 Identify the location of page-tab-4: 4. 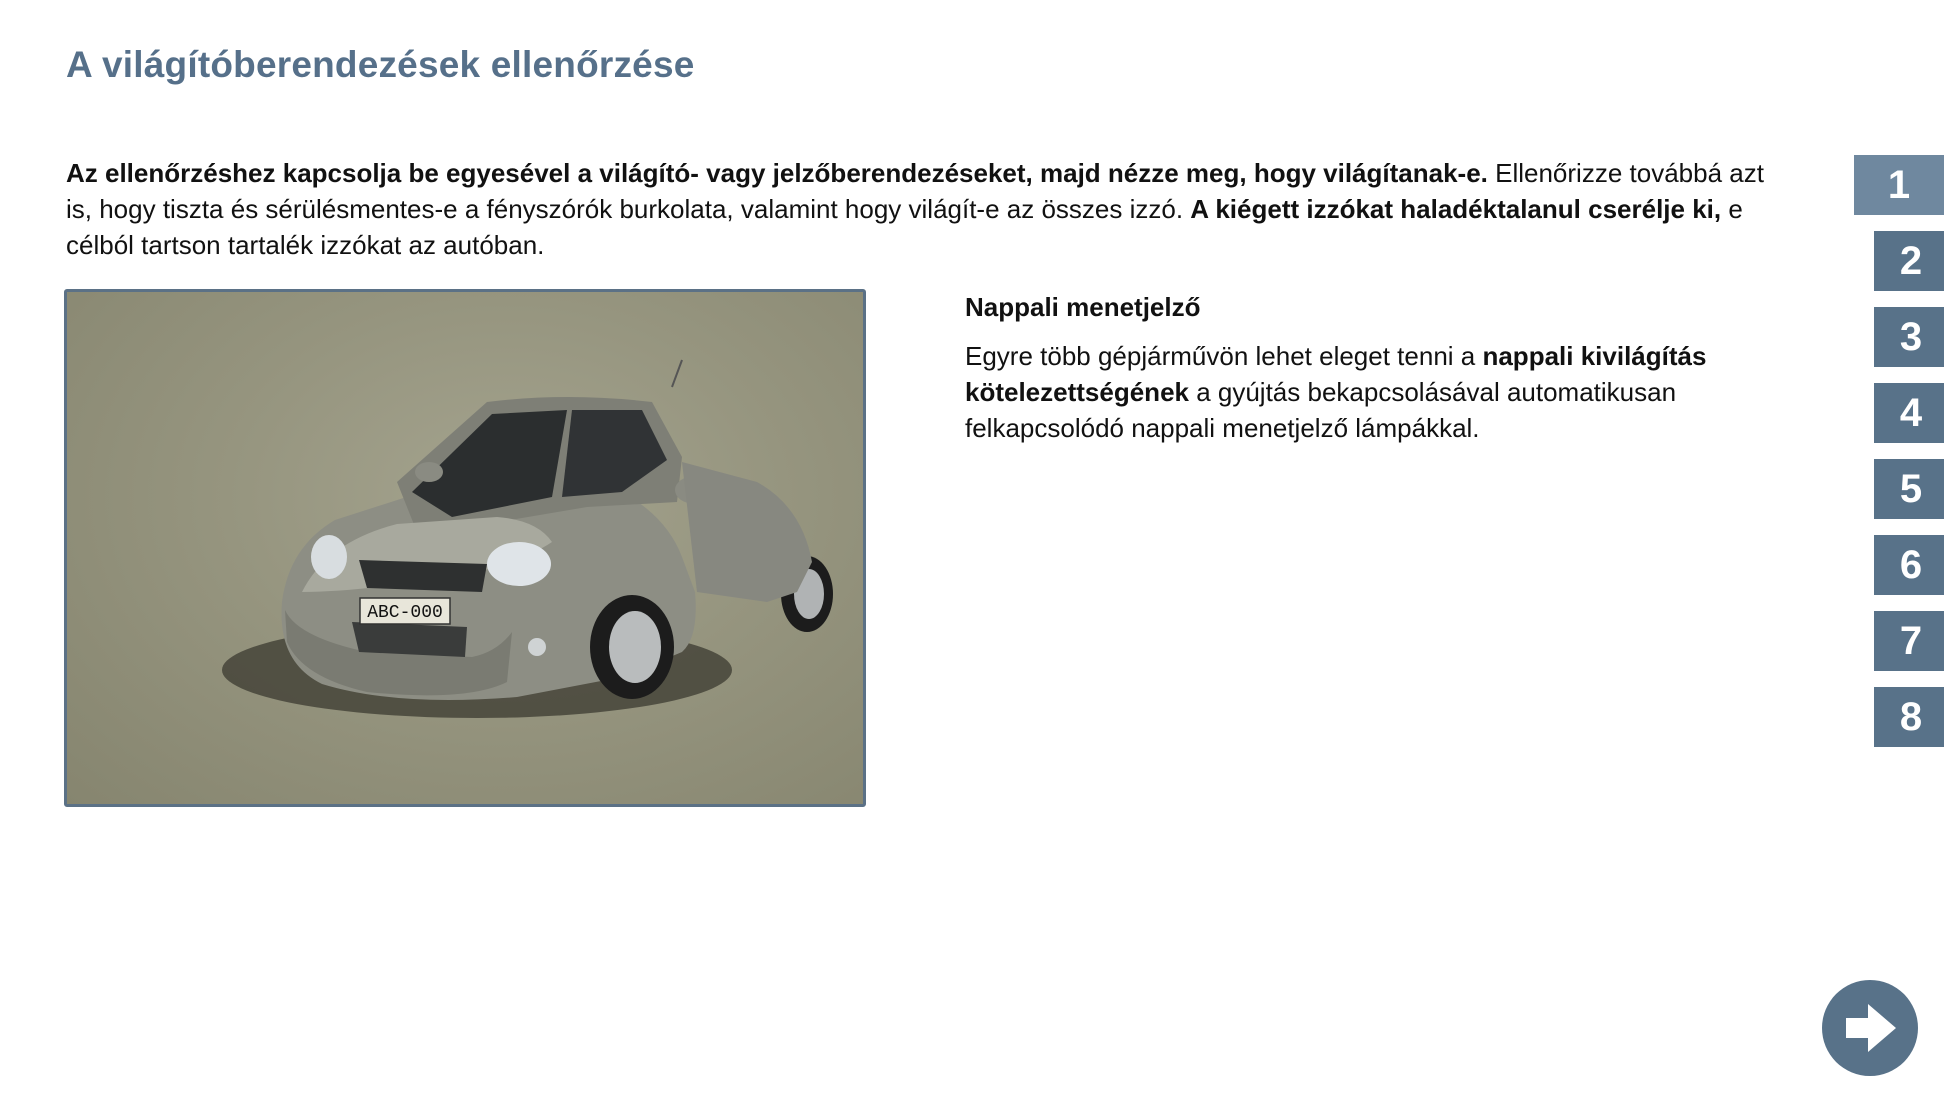
(1909, 413).